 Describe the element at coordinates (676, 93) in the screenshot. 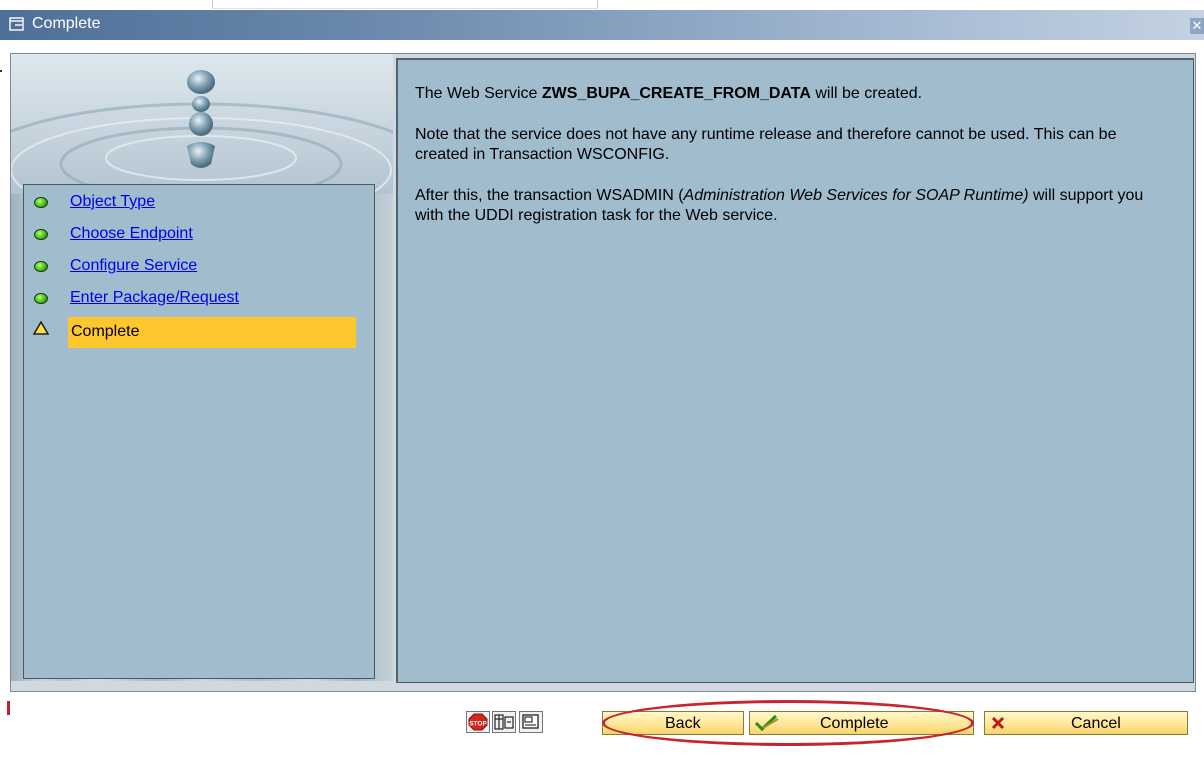

I see `service-name: ZWS_BUPA_CREATE_FROM_DATA` at that location.